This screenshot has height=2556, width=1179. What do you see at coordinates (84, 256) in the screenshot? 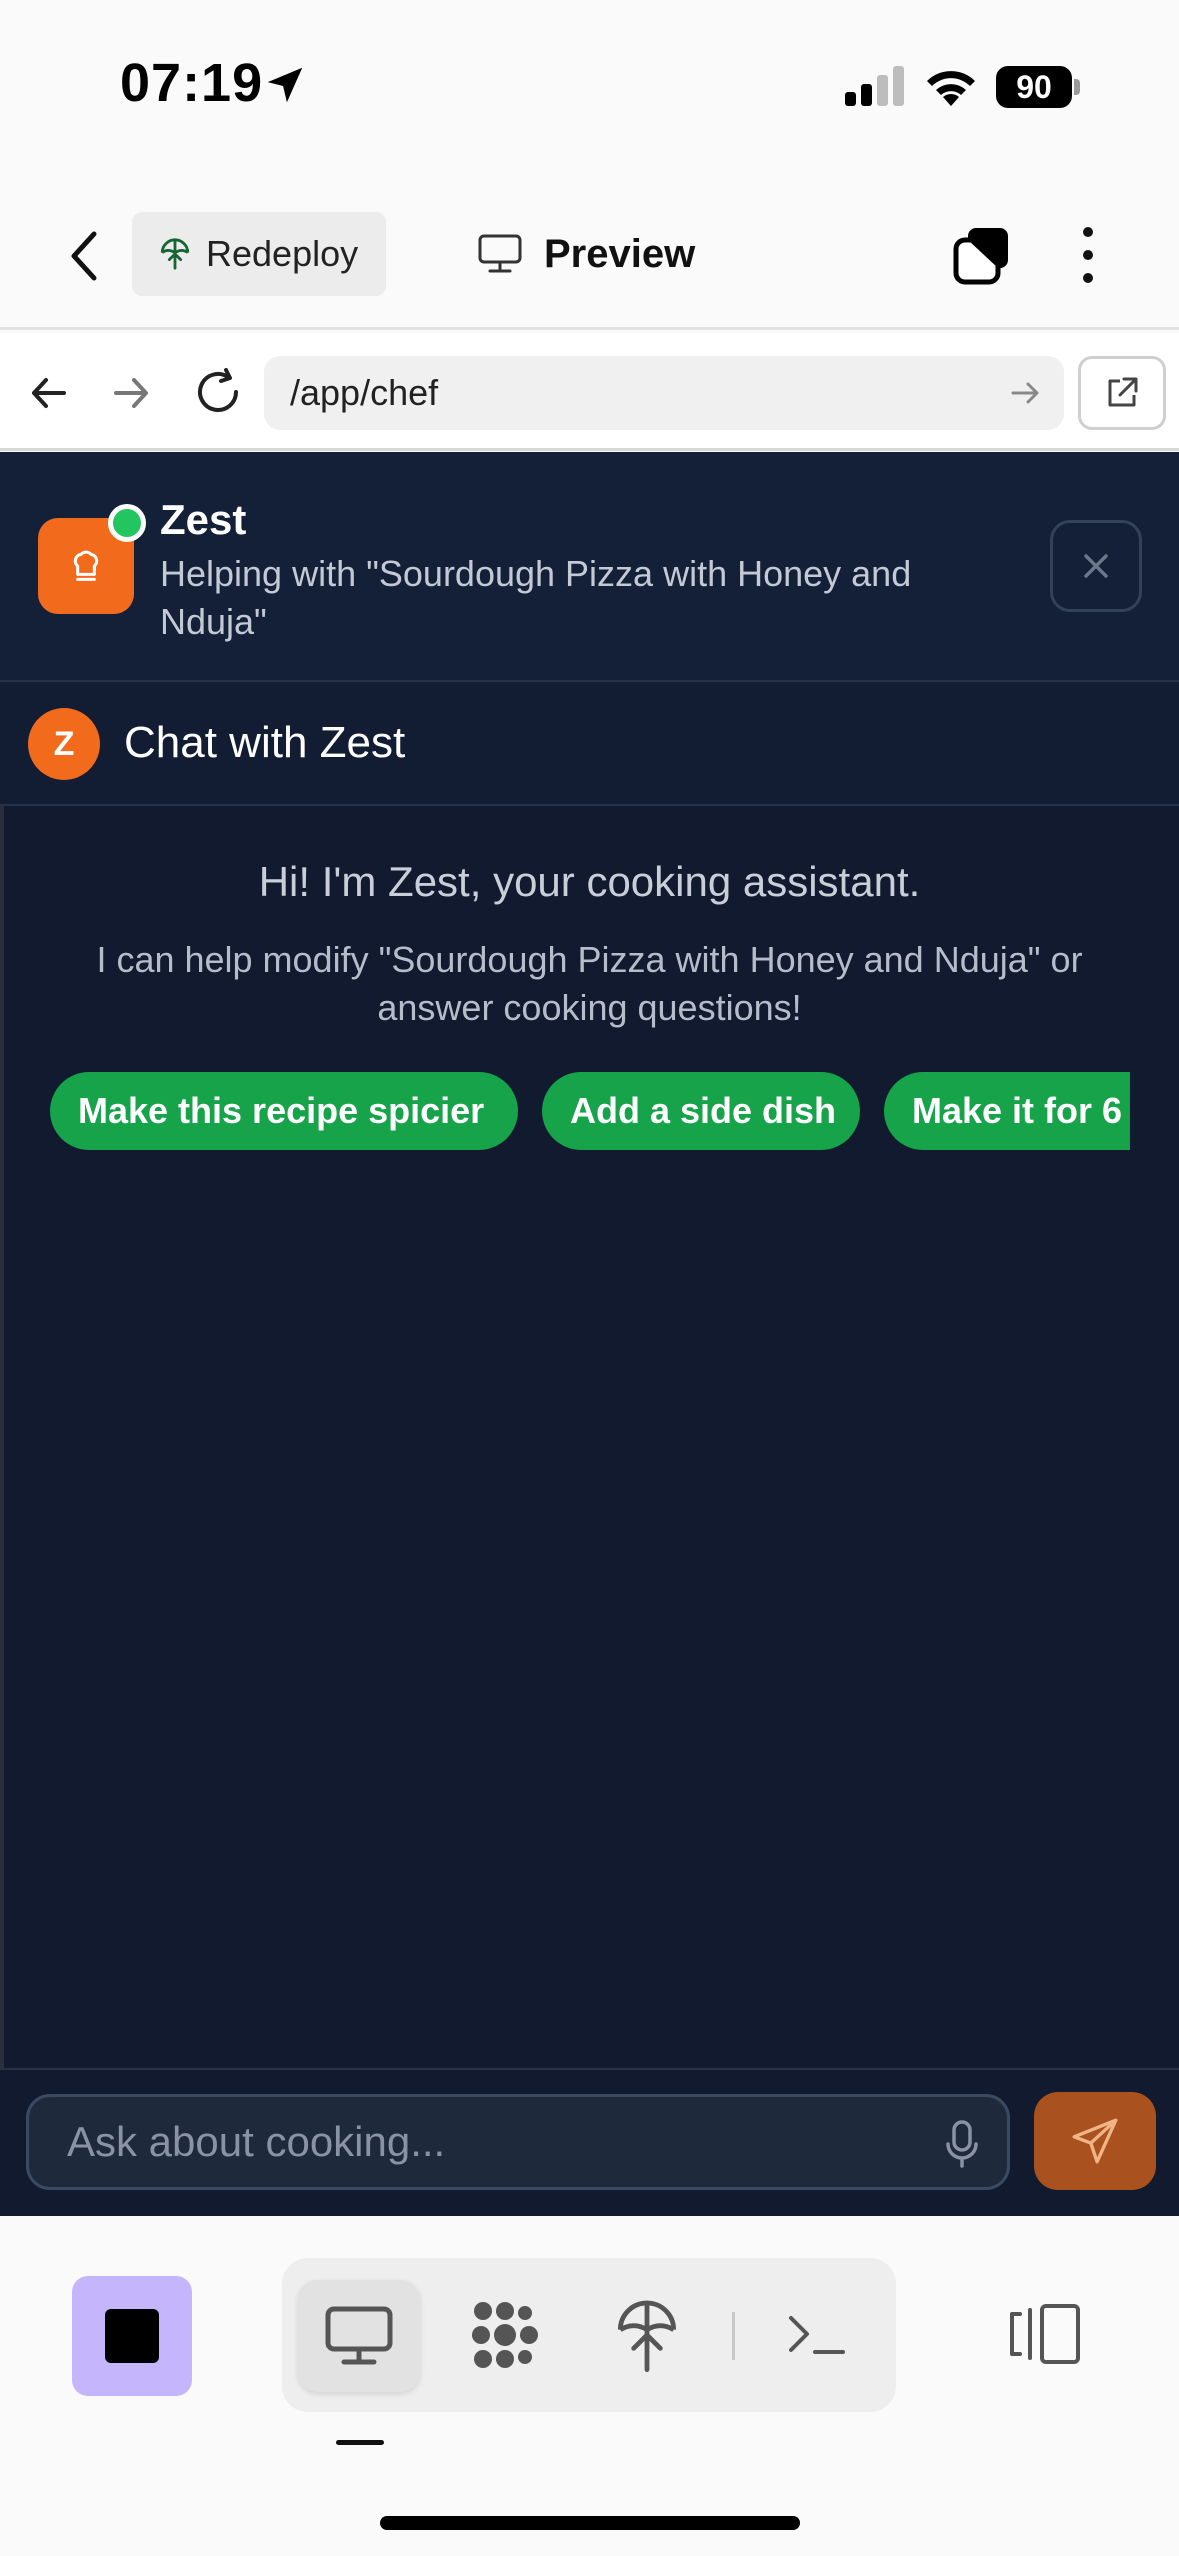
I see `back-chevron-icon` at bounding box center [84, 256].